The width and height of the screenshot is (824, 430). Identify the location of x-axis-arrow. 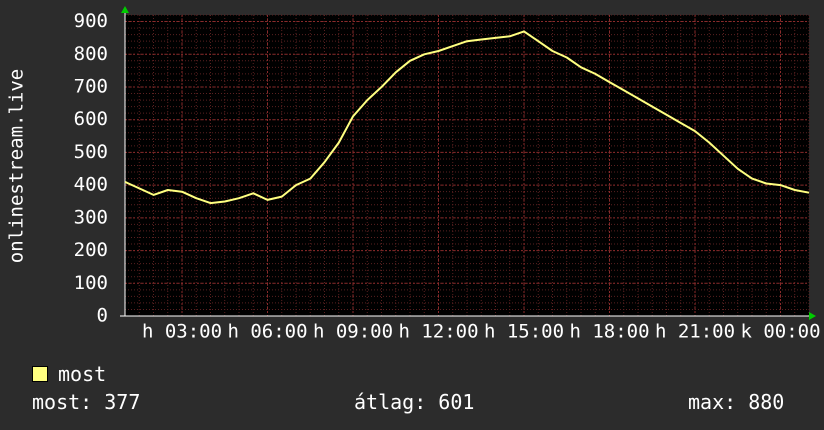
(812, 316).